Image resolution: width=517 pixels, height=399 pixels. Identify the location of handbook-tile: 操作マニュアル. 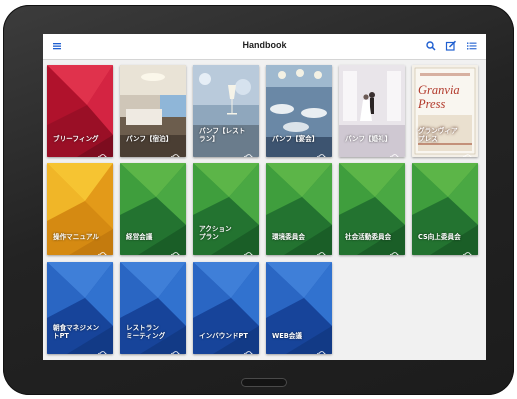
(80, 209).